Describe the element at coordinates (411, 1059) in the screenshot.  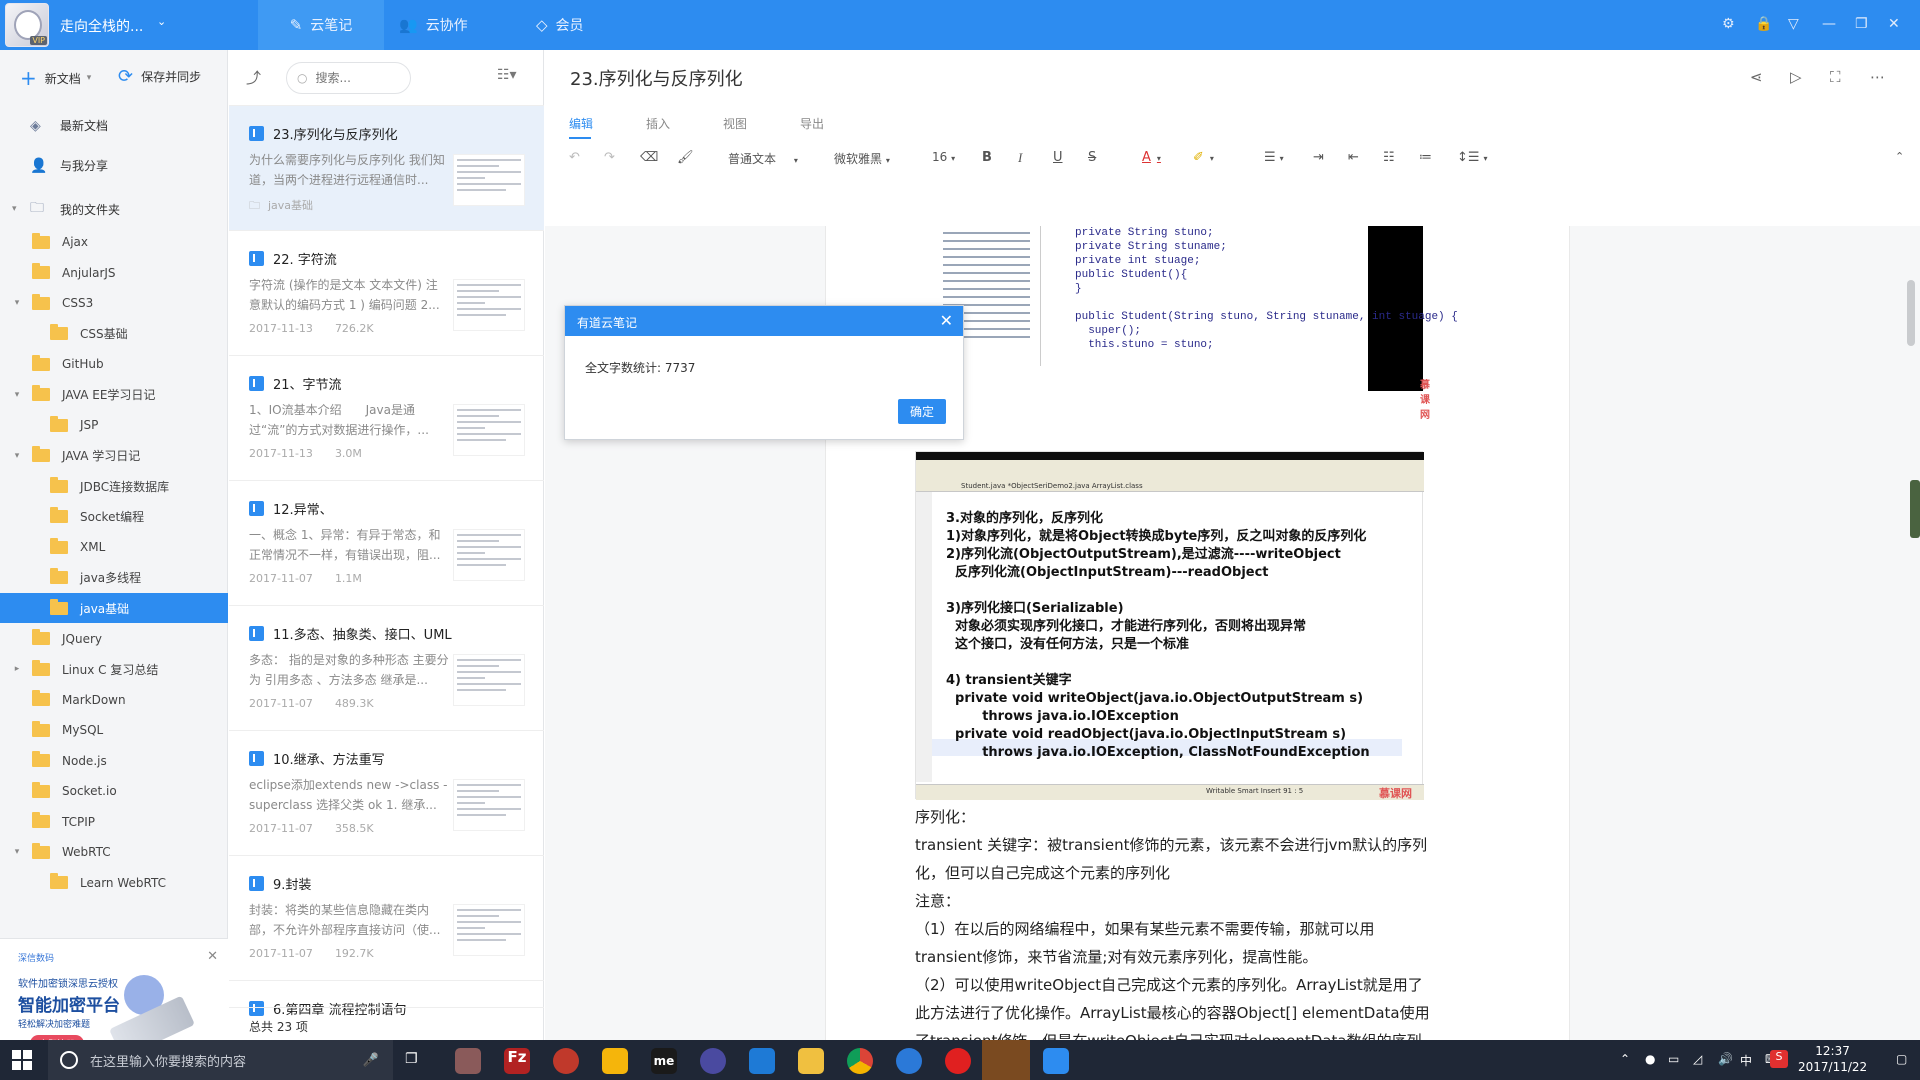
I see `task-view-icon: ❐` at that location.